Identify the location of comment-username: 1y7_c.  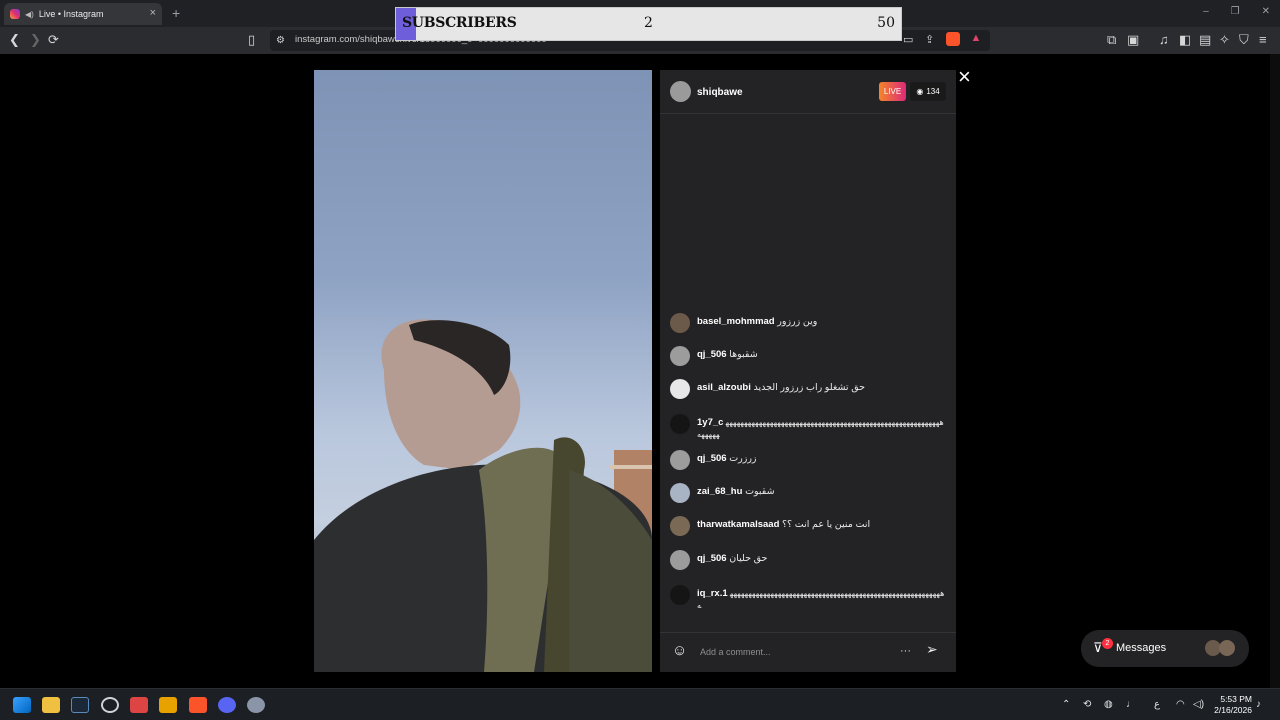
(710, 422).